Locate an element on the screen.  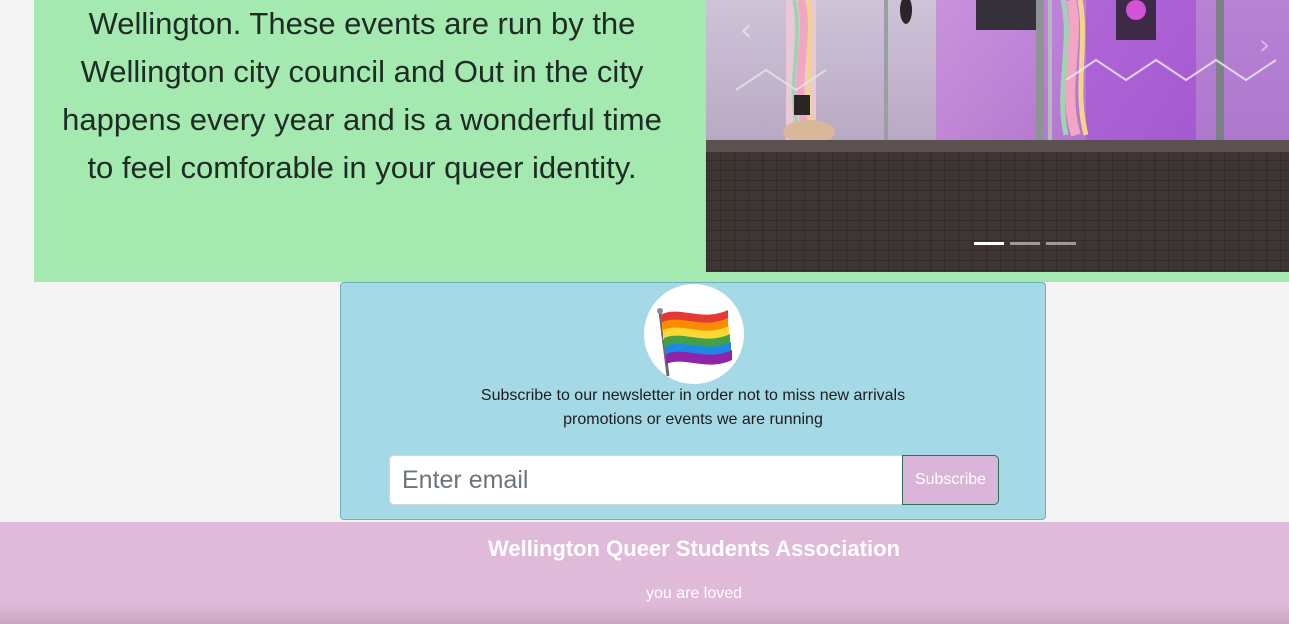
subscribe-button: Subscribe is located at coordinates (950, 480).